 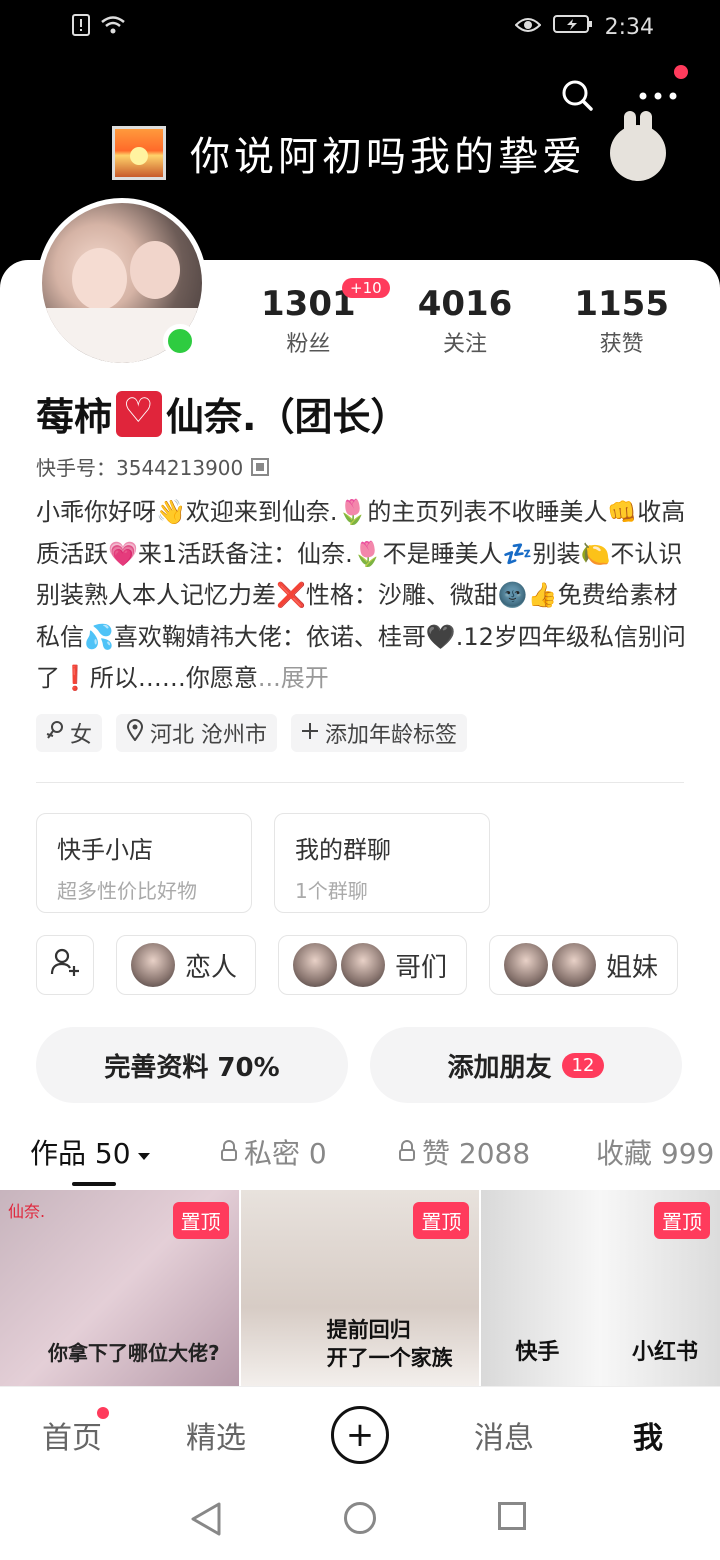 I want to click on add-person-icon, so click(x=65, y=965).